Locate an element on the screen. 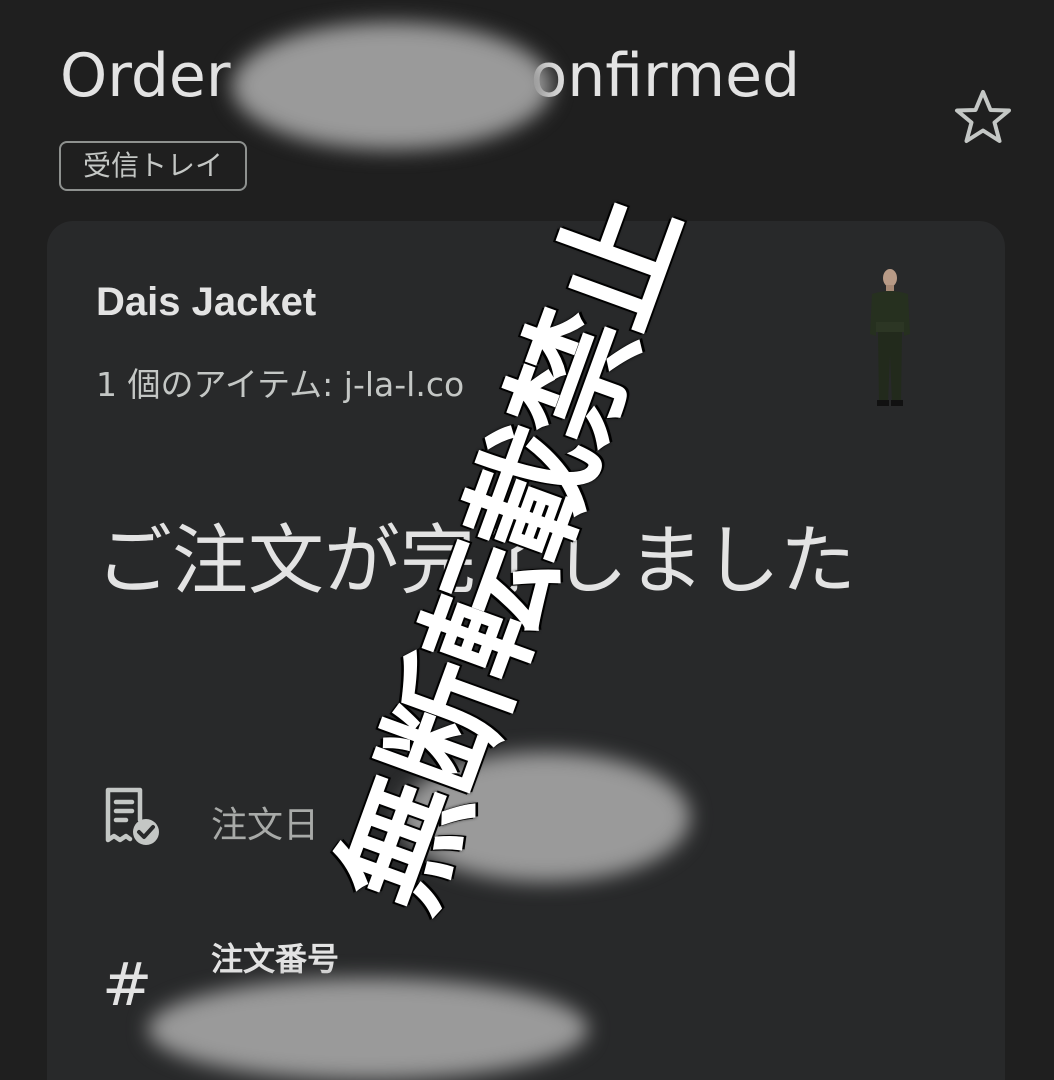  inbox-label-chip: 受信トレイ is located at coordinates (153, 166).